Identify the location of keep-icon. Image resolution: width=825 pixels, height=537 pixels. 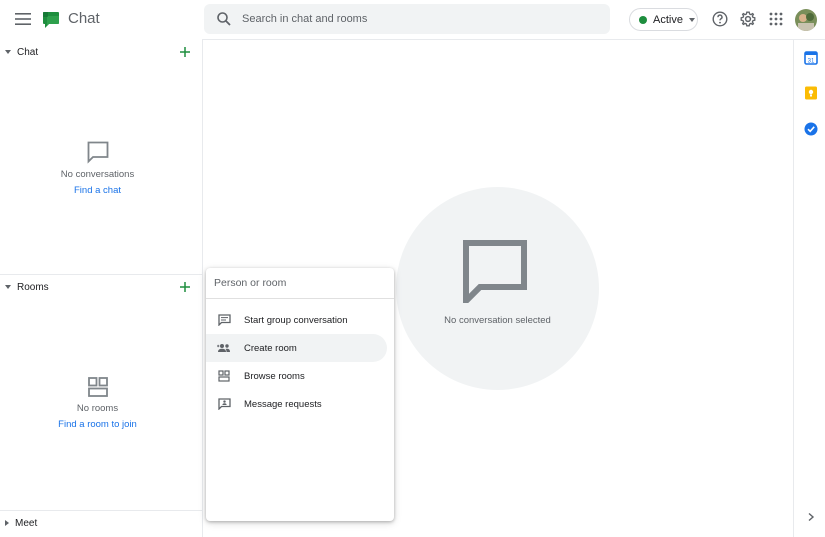
(811, 93).